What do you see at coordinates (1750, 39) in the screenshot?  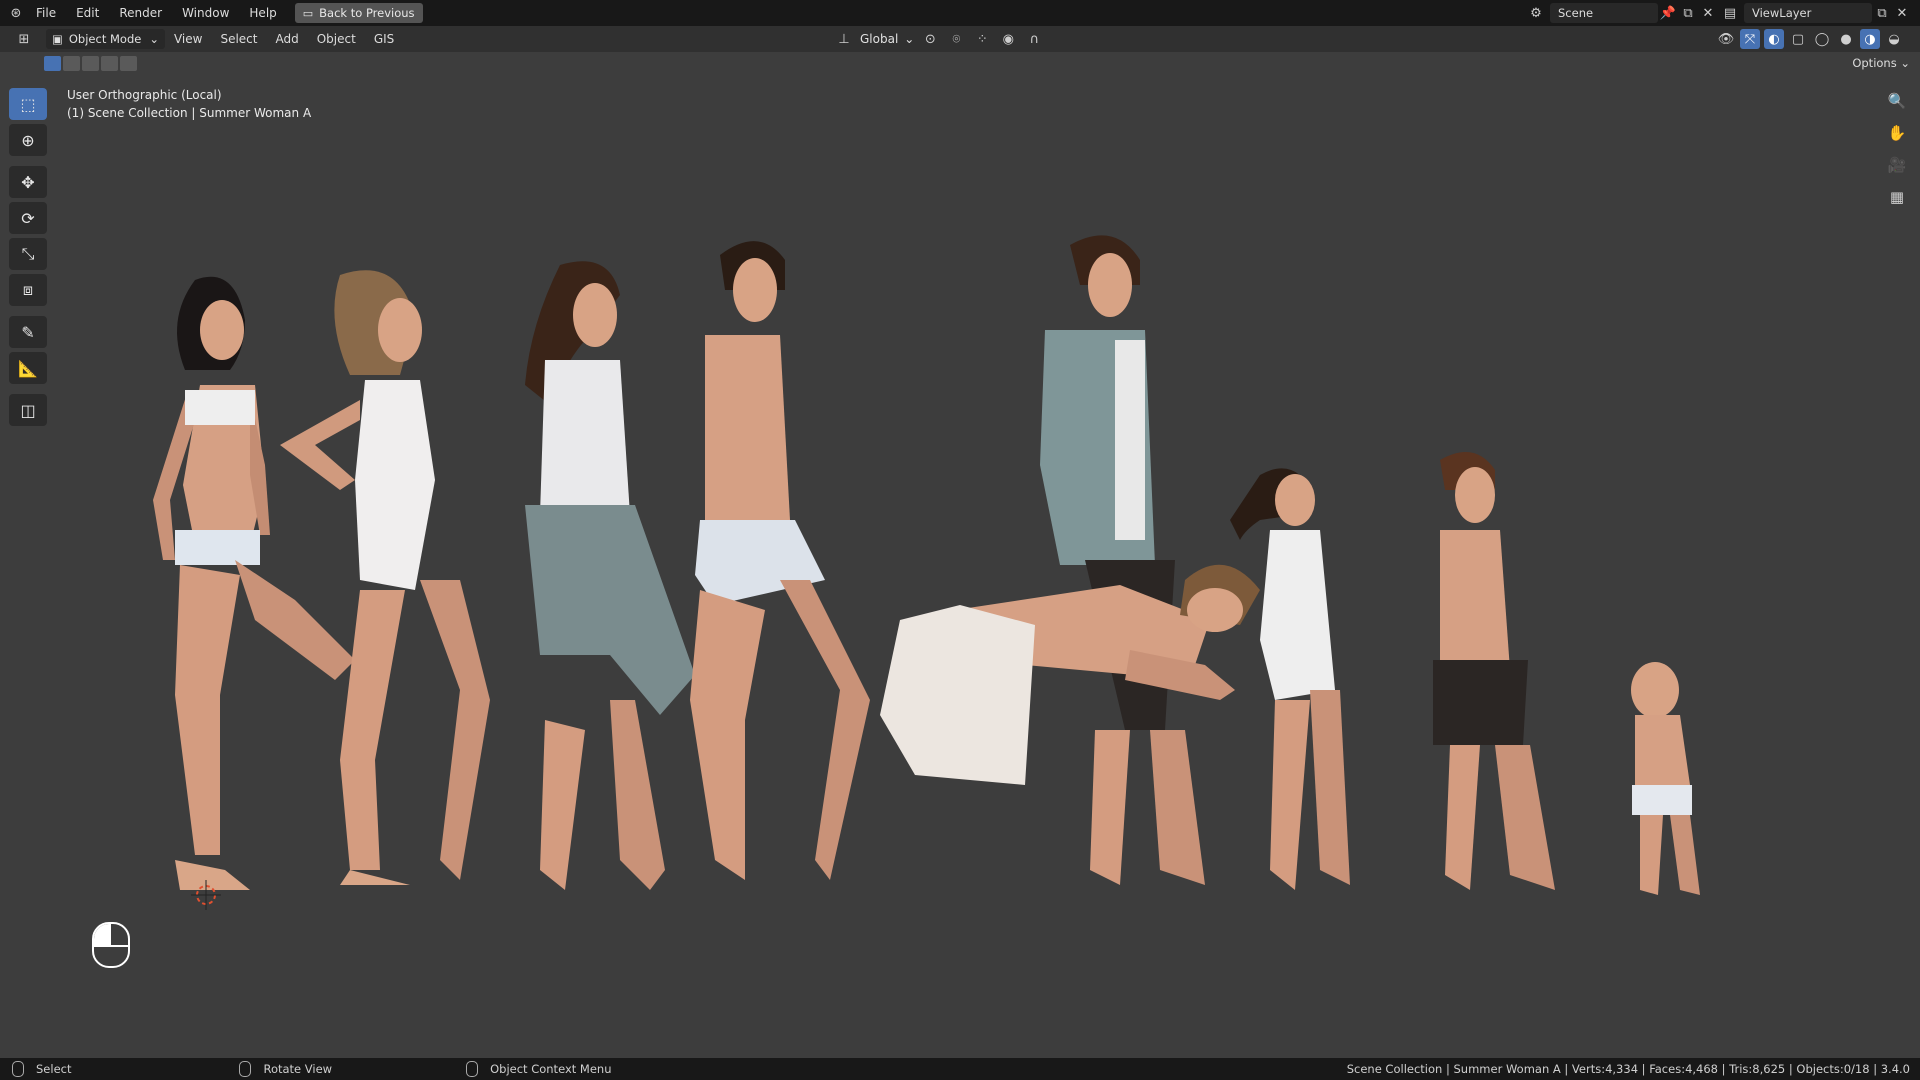 I see `gizmo-icon: ⤧` at bounding box center [1750, 39].